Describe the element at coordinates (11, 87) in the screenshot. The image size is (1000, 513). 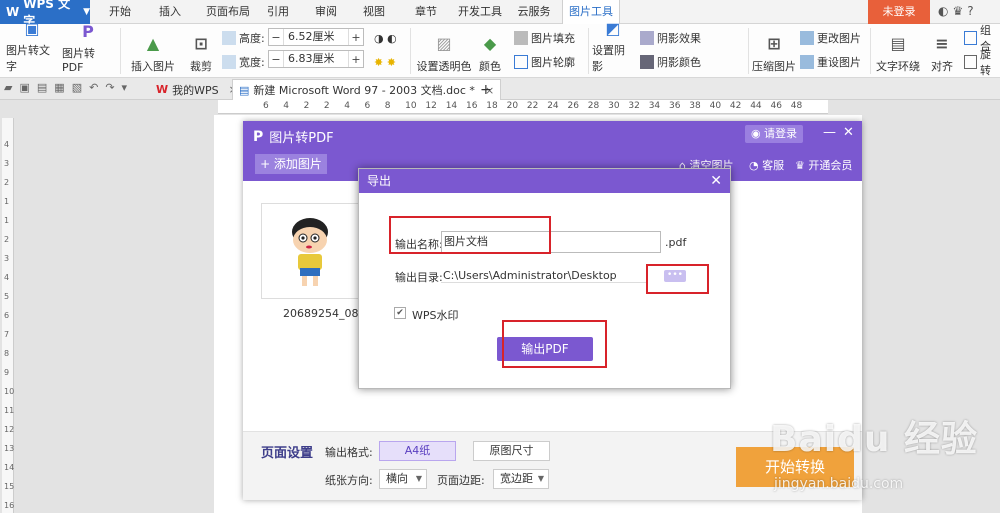
I see `open-folder-icon: ▰` at that location.